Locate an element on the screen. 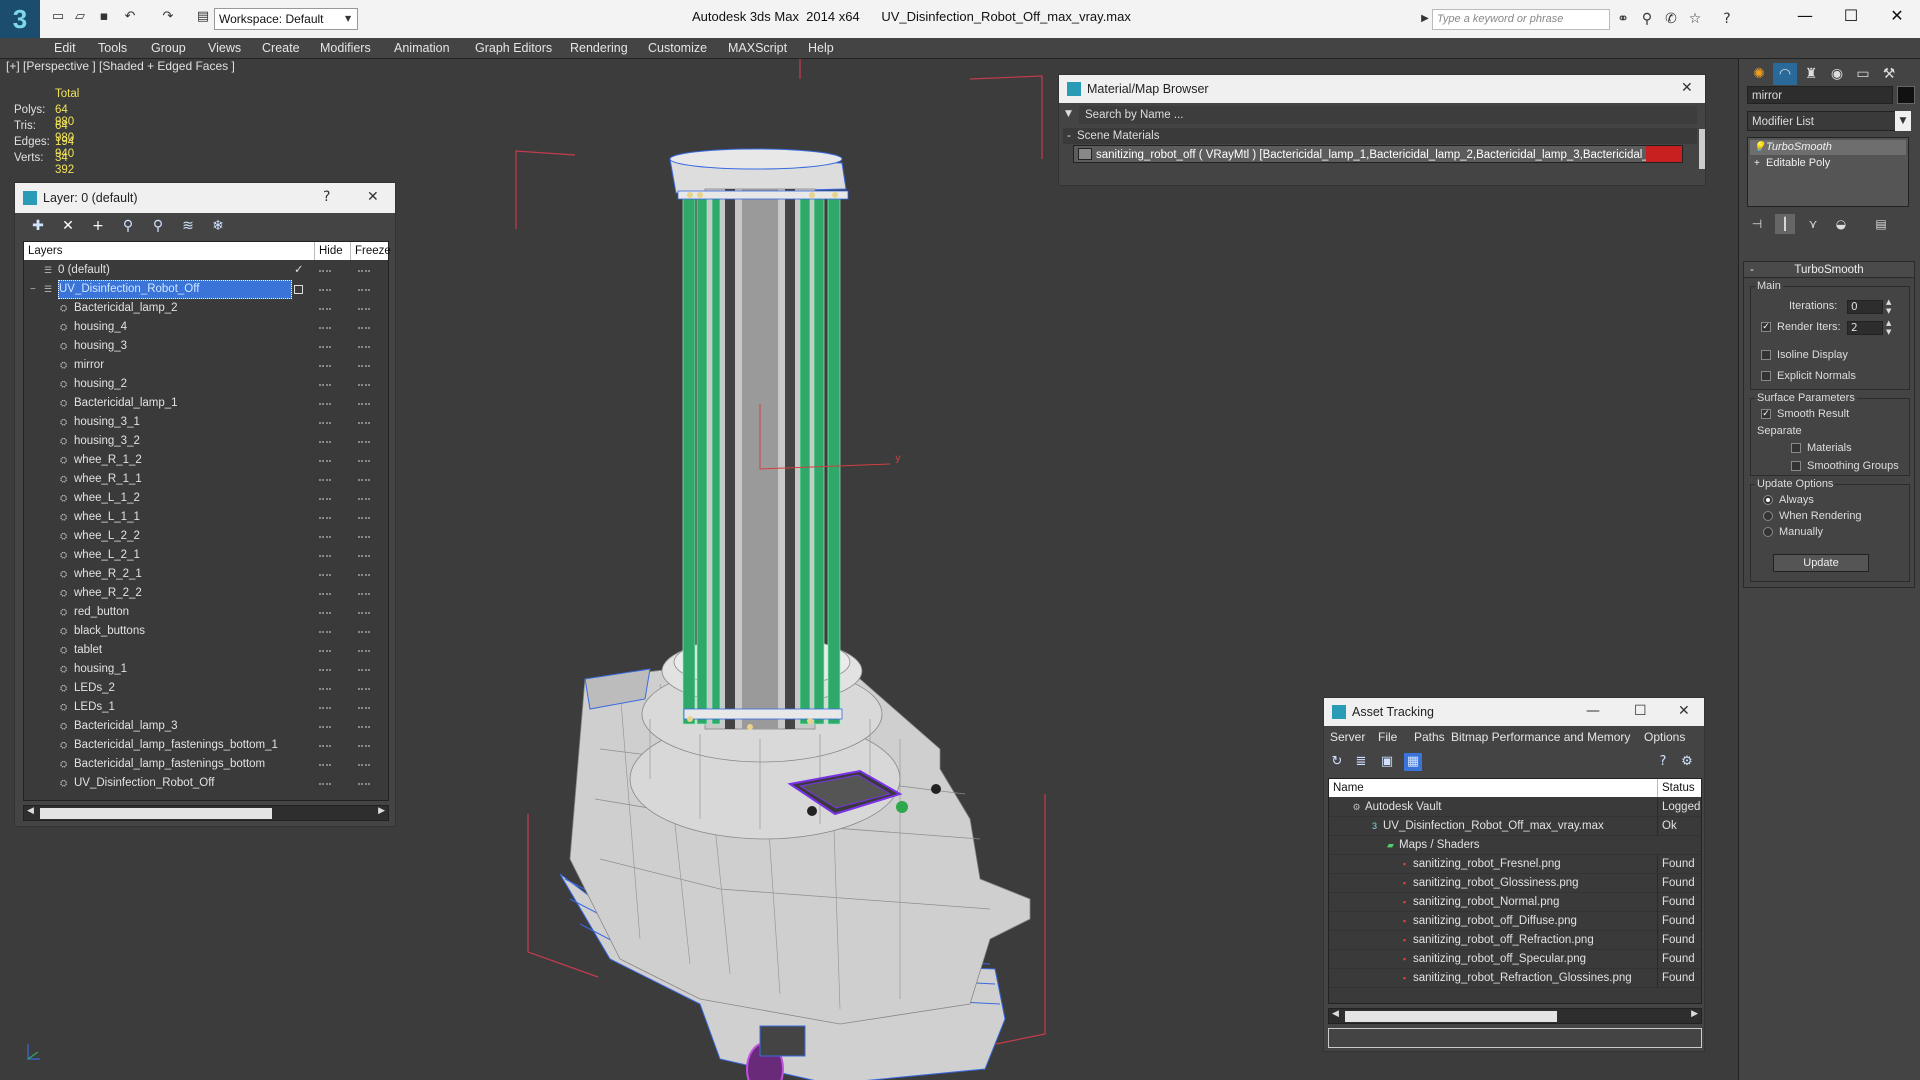 The height and width of the screenshot is (1080, 1920). layer-row: ☰ 0 (default) ✓ is located at coordinates (206, 270).